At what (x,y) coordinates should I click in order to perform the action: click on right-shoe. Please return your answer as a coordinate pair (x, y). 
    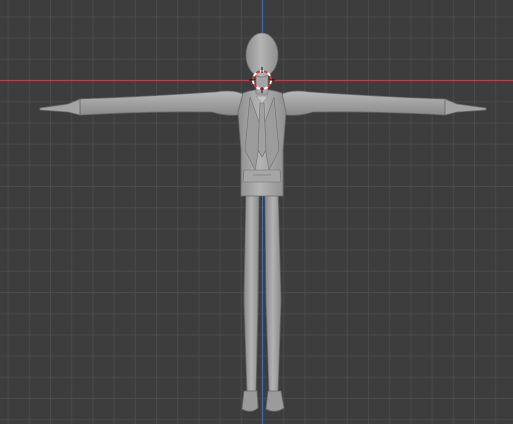
    Looking at the image, I should click on (275, 401).